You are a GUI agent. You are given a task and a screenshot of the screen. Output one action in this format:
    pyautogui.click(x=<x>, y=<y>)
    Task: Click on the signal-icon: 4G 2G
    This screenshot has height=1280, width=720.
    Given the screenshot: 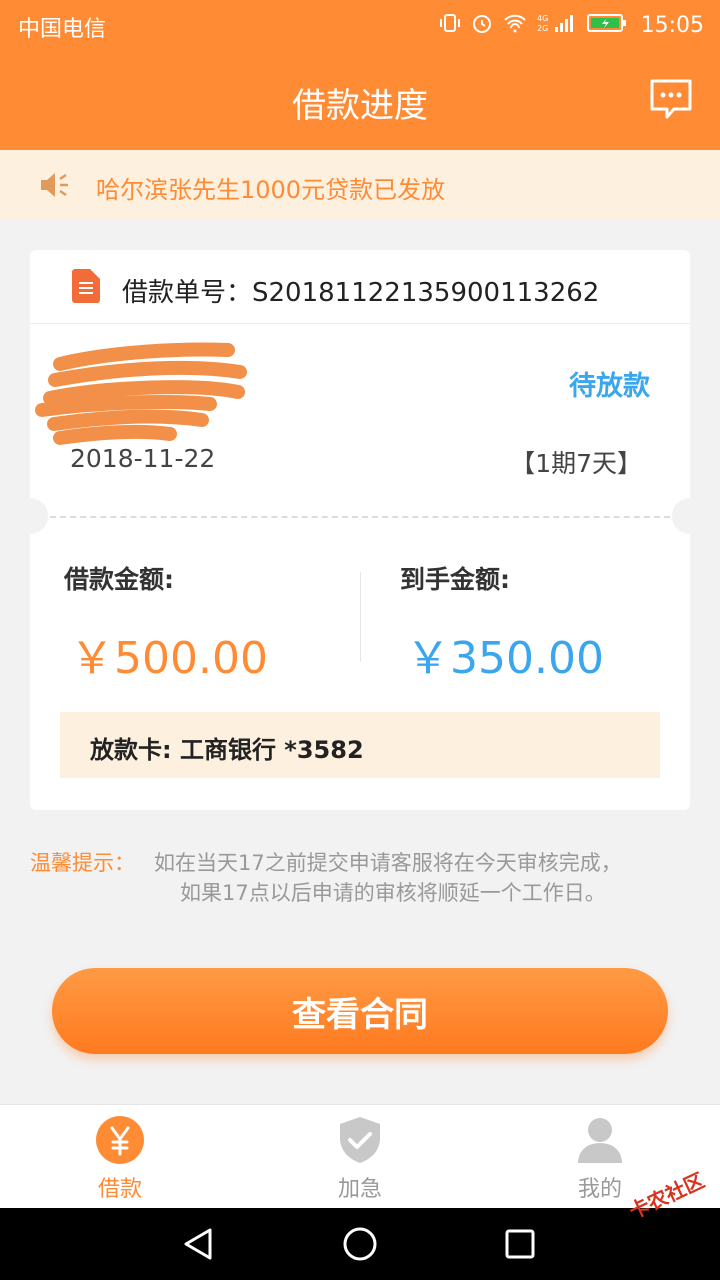 What is the action you would take?
    pyautogui.click(x=557, y=25)
    